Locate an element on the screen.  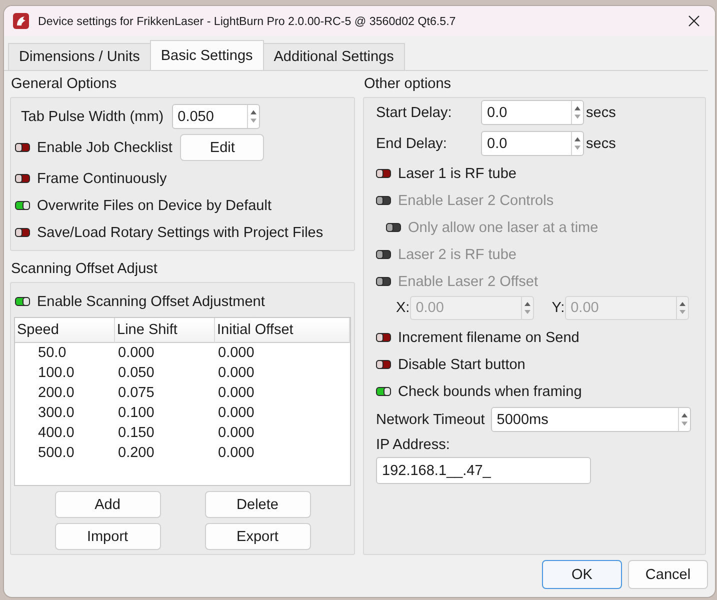
toggle-checkbox: Enable Job Checklist is located at coordinates (93, 148).